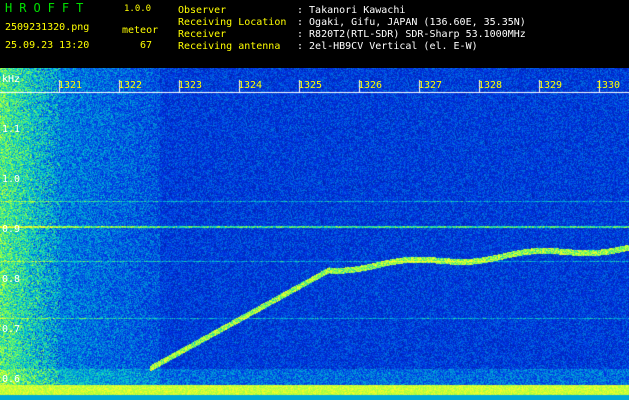  Describe the element at coordinates (11, 179) in the screenshot. I see `y-tick-label: 1.0` at that location.